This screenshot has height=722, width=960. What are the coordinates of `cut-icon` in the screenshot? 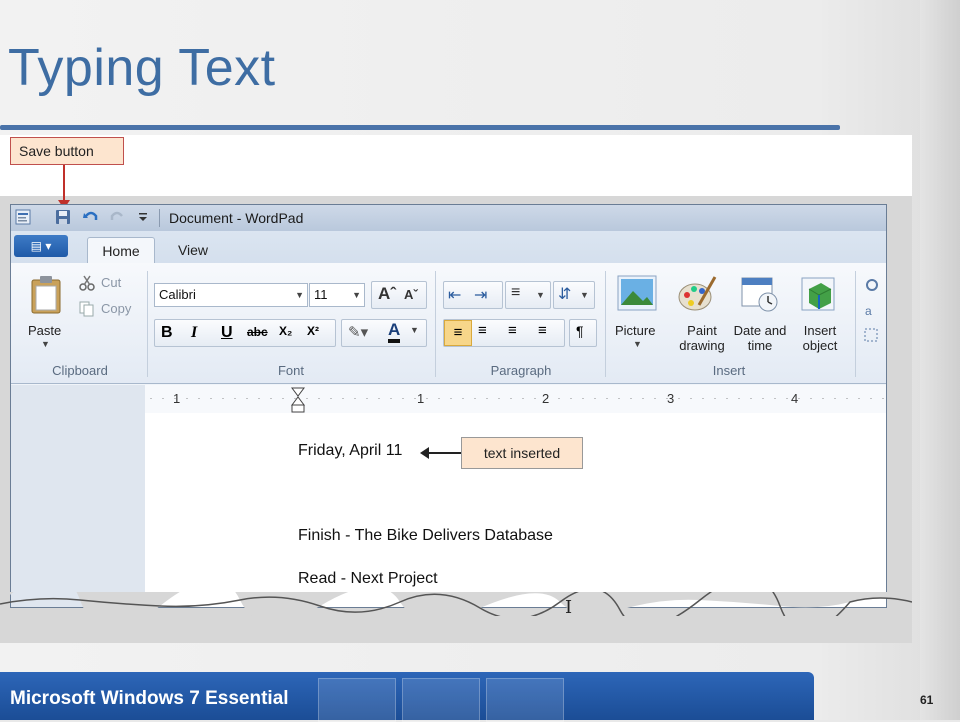 It's located at (87, 283).